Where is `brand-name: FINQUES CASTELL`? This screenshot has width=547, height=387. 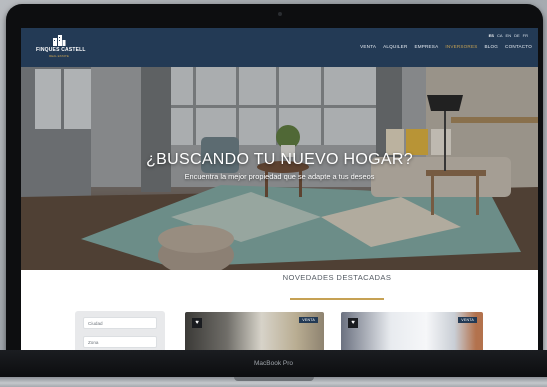
brand-name: FINQUES CASTELL is located at coordinates (61, 50).